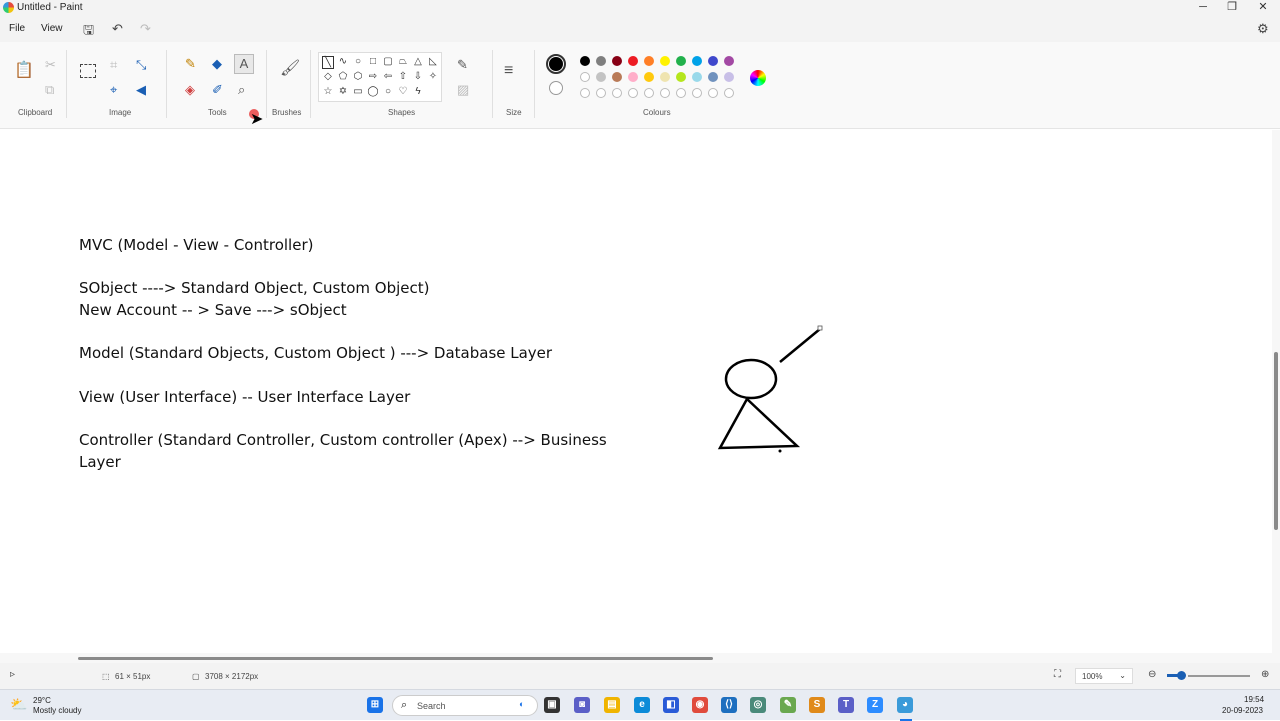 The height and width of the screenshot is (721, 1280). What do you see at coordinates (358, 91) in the screenshot?
I see `rounded-callout-shape-icon: ▭` at bounding box center [358, 91].